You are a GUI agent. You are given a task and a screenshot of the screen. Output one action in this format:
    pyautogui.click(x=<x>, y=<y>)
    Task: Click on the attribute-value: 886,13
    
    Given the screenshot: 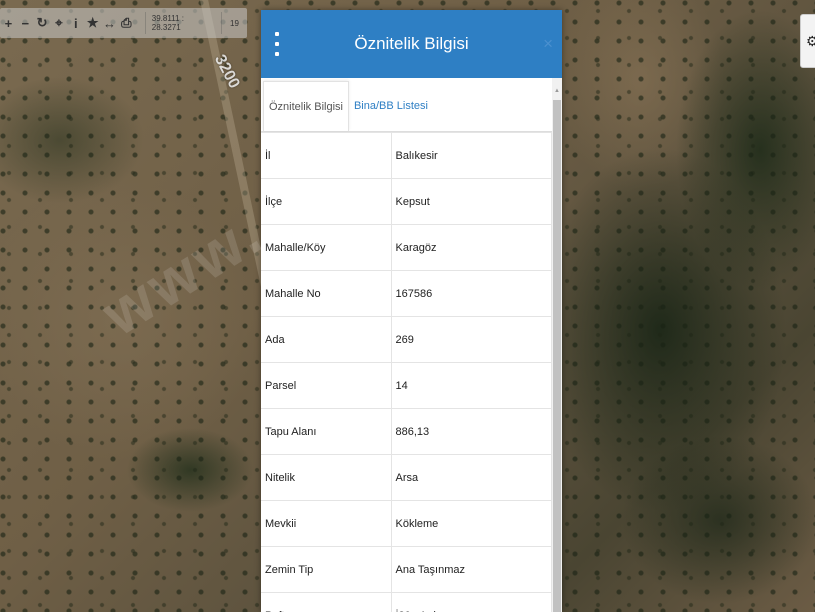 What is the action you would take?
    pyautogui.click(x=471, y=431)
    